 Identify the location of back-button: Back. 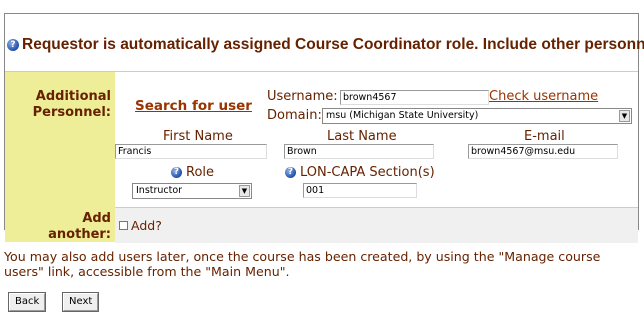
(27, 302).